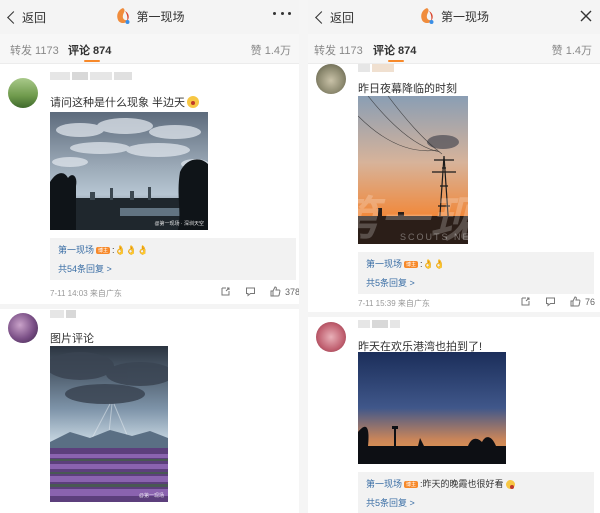  I want to click on comment-meta: 7-11 15:39 来自广东, so click(394, 303).